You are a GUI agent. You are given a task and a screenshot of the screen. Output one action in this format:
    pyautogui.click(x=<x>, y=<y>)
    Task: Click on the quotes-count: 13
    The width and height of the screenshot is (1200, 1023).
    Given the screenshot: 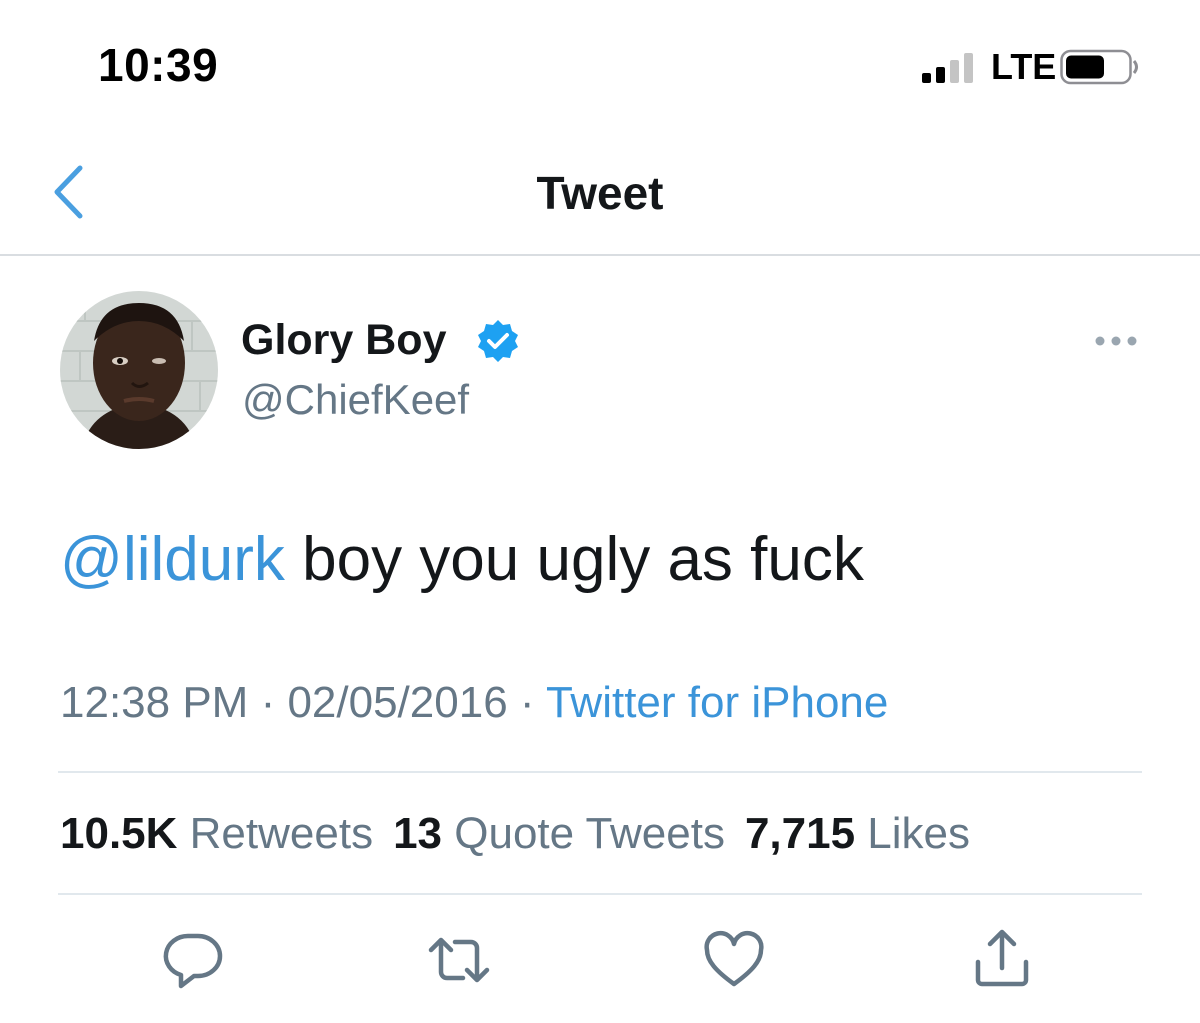 What is the action you would take?
    pyautogui.click(x=418, y=833)
    